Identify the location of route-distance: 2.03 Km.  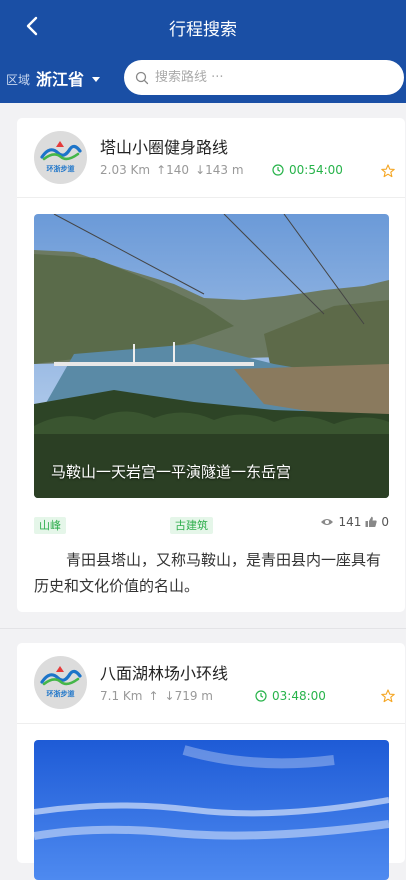
(125, 170).